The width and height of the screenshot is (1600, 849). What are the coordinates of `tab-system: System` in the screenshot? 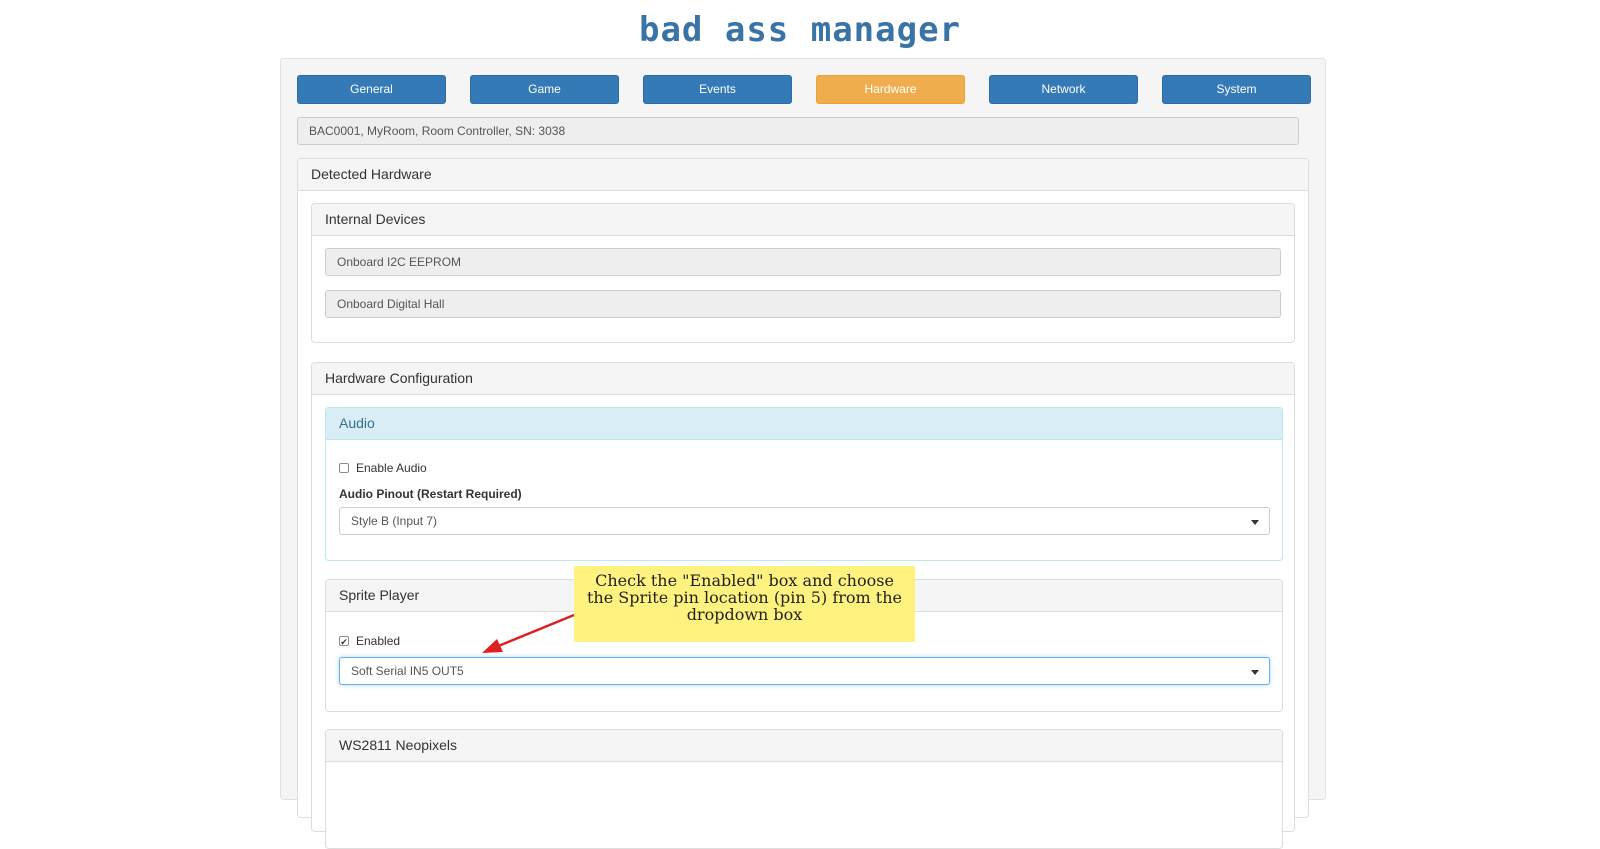 It's located at (1236, 89).